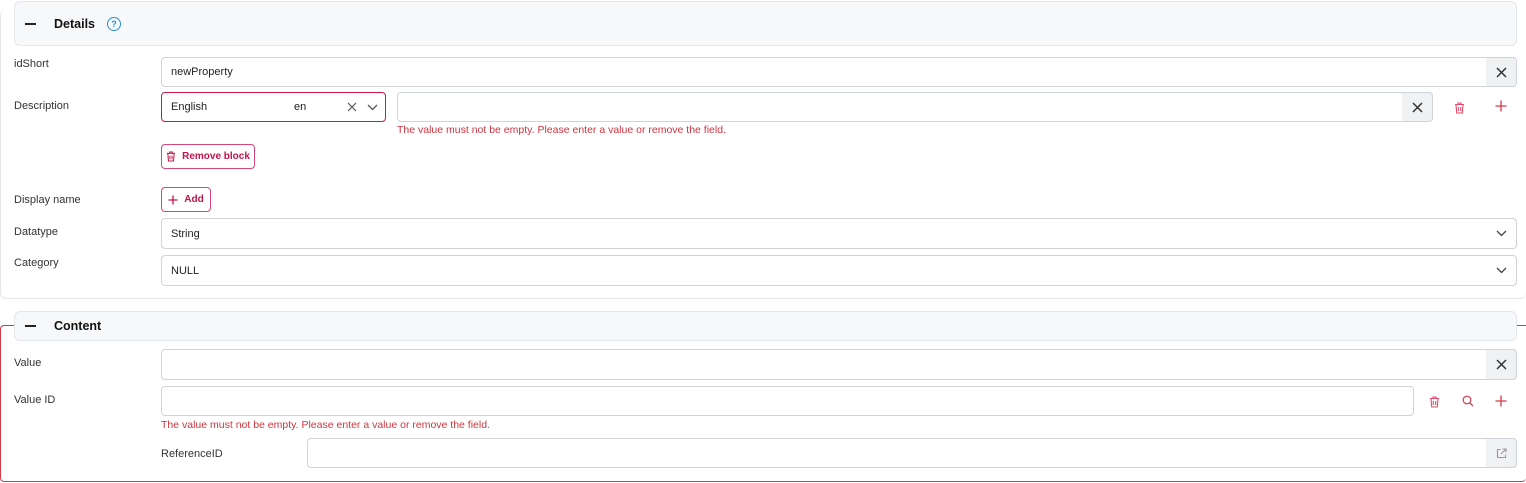  Describe the element at coordinates (216, 156) in the screenshot. I see `remove-block-label: Remove block` at that location.